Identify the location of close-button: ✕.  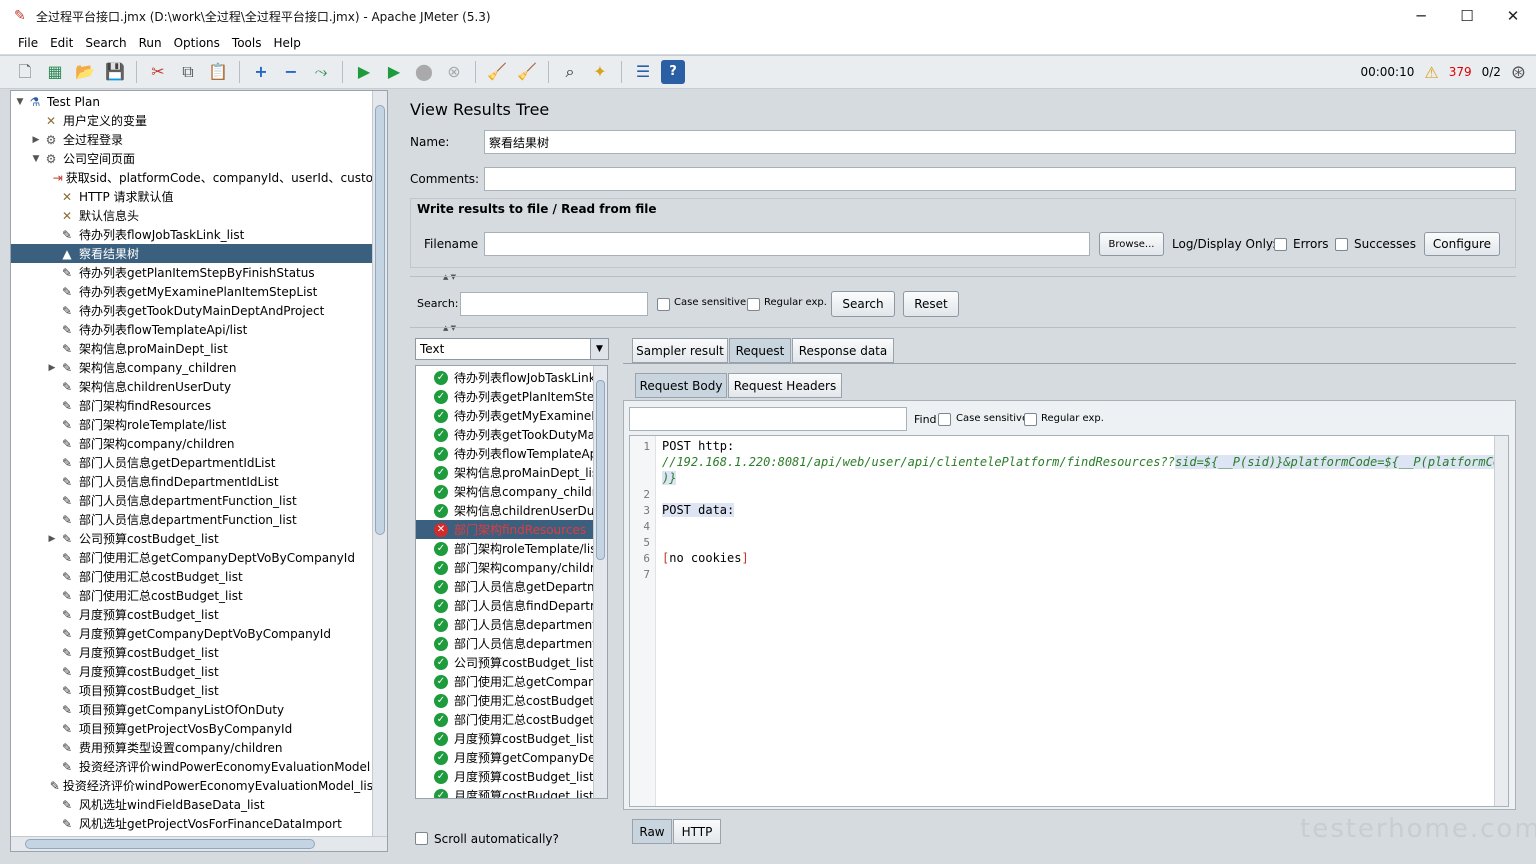
(1513, 16).